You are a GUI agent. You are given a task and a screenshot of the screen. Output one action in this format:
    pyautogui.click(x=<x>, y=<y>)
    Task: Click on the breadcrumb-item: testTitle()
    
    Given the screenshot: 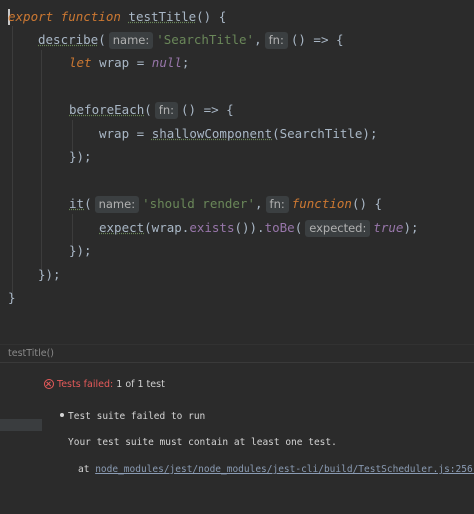 What is the action you would take?
    pyautogui.click(x=31, y=353)
    